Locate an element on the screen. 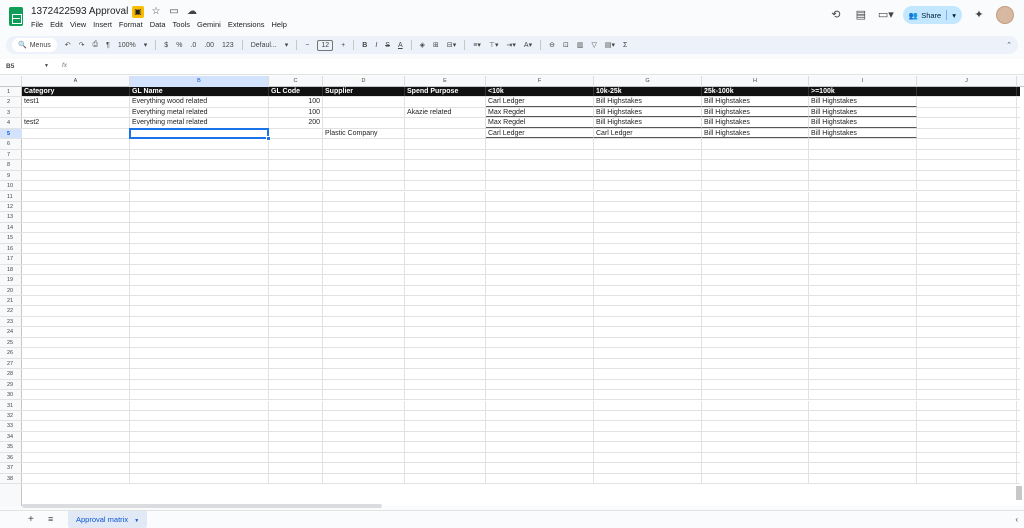 This screenshot has width=1024, height=528. row-header-2: 2 is located at coordinates (11, 102).